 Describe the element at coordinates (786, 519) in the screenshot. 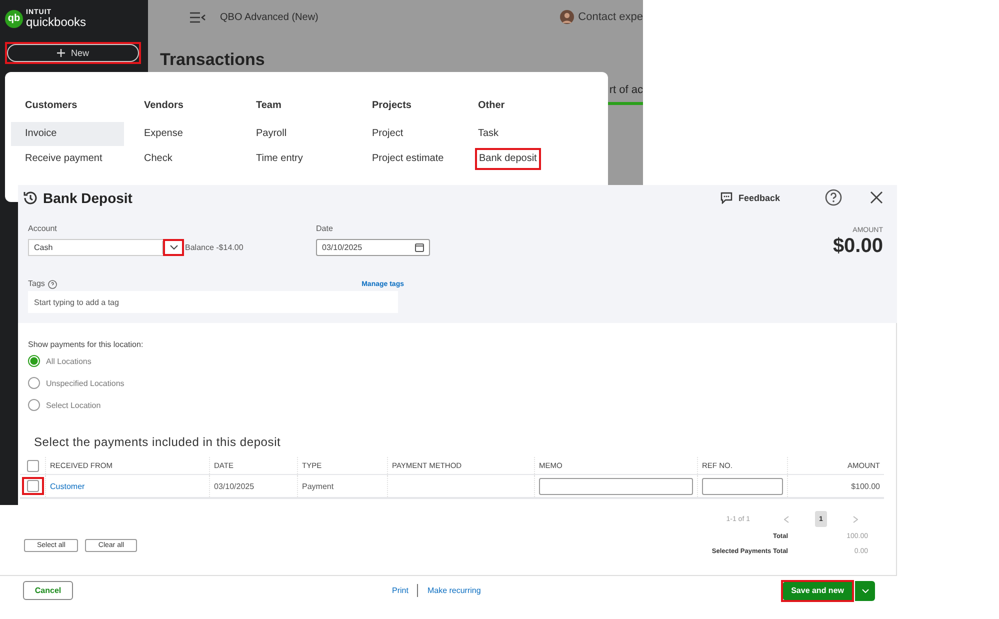

I see `chevron-left-icon` at that location.